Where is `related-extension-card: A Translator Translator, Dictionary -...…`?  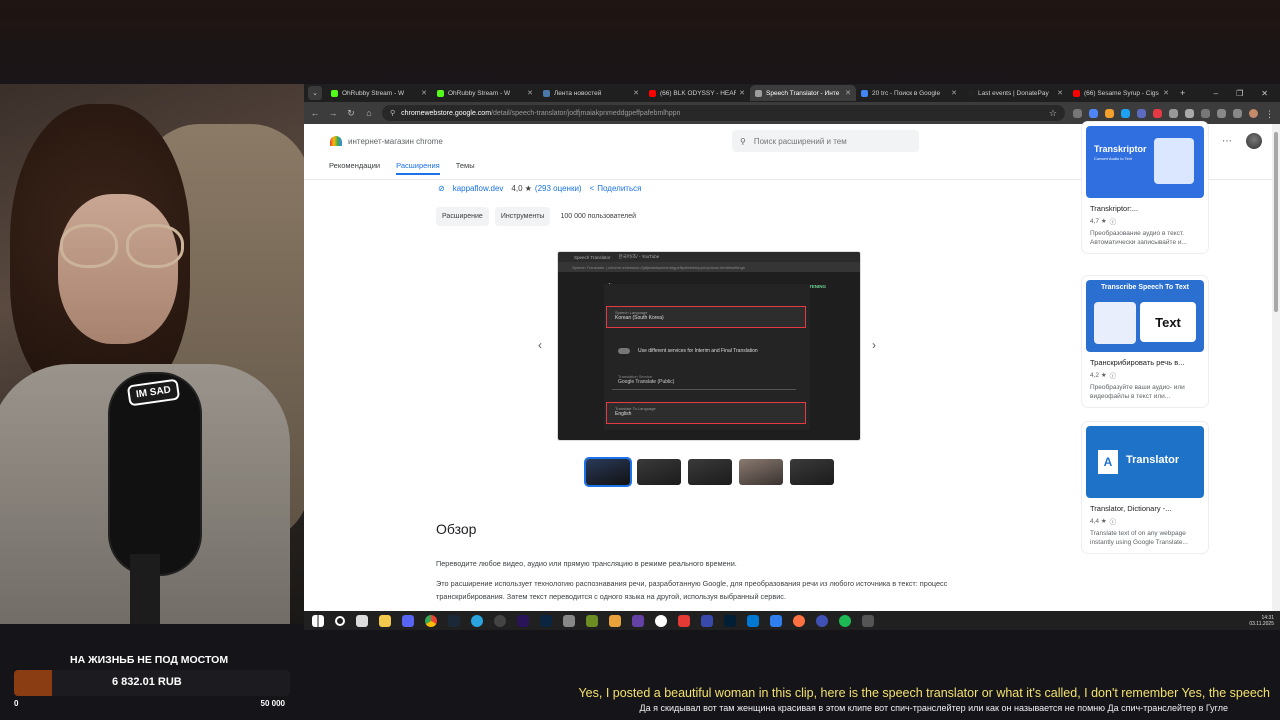
related-extension-card: A Translator Translator, Dictionary -...… is located at coordinates (1145, 487).